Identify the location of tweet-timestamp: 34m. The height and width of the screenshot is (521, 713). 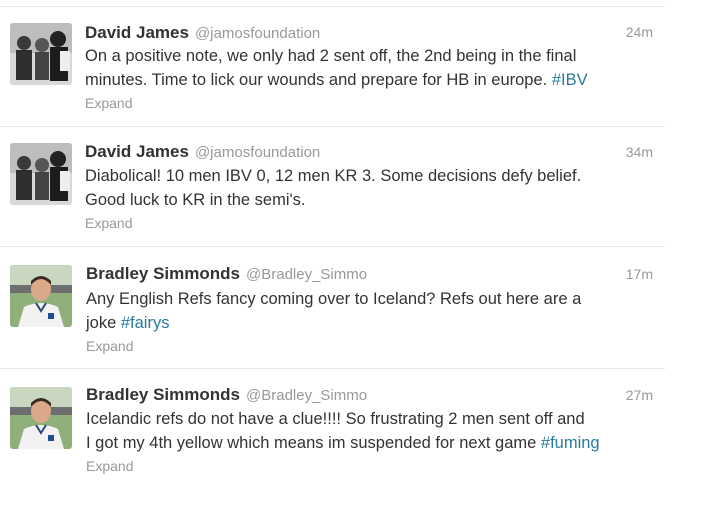
(639, 152).